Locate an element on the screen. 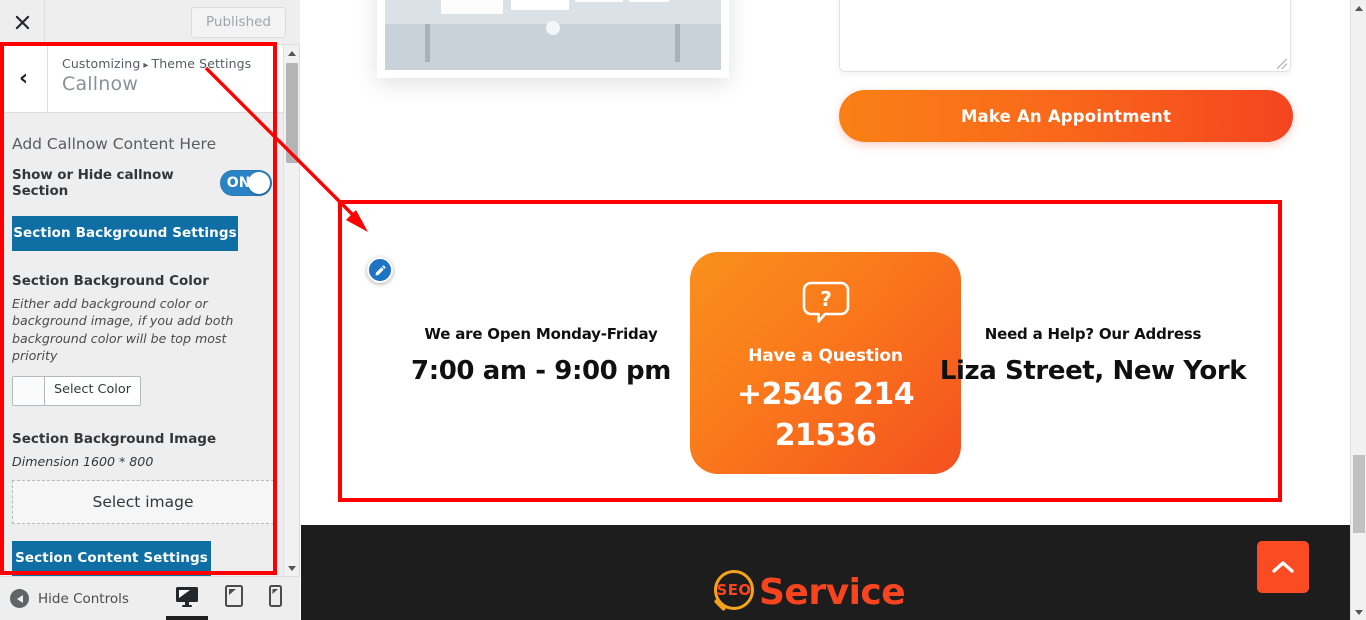 This screenshot has width=1366, height=620. callnow-phone-card: ? Have a Question +2546 214 21536 is located at coordinates (825, 363).